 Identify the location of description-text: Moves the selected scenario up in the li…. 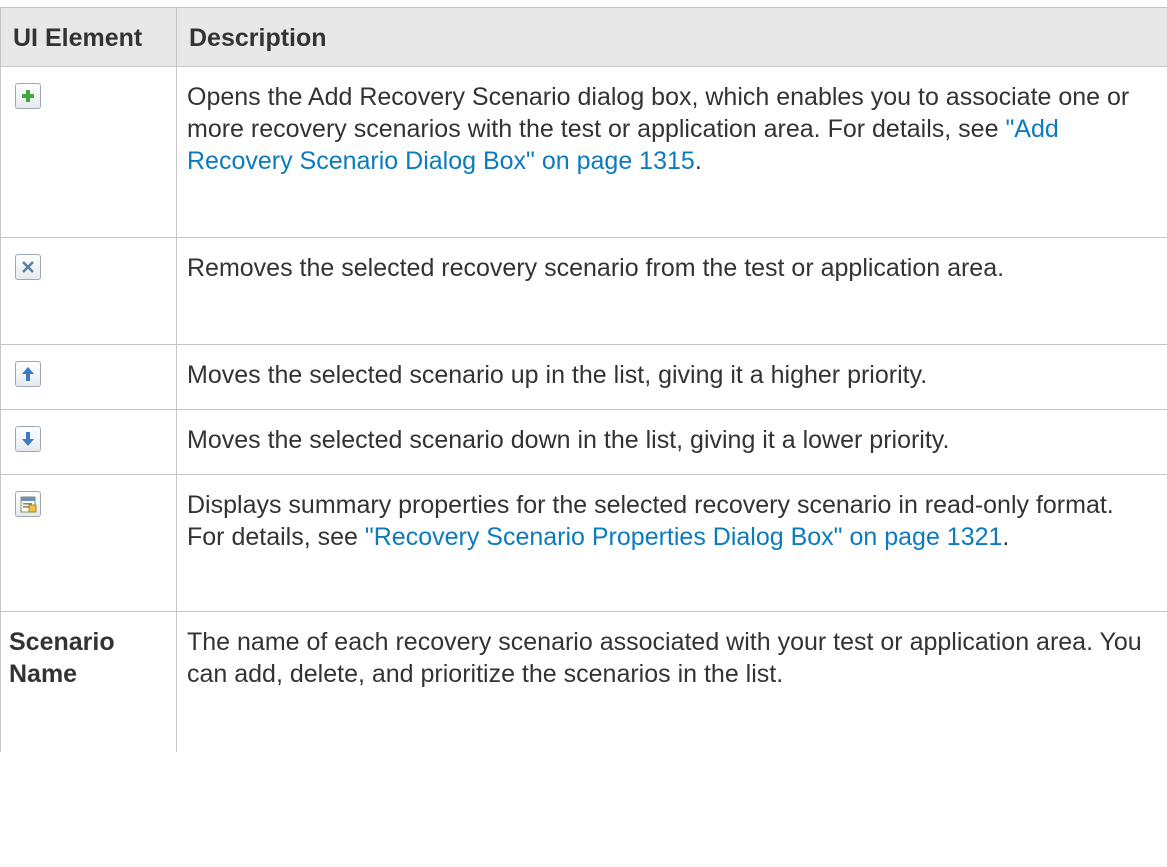
(557, 375).